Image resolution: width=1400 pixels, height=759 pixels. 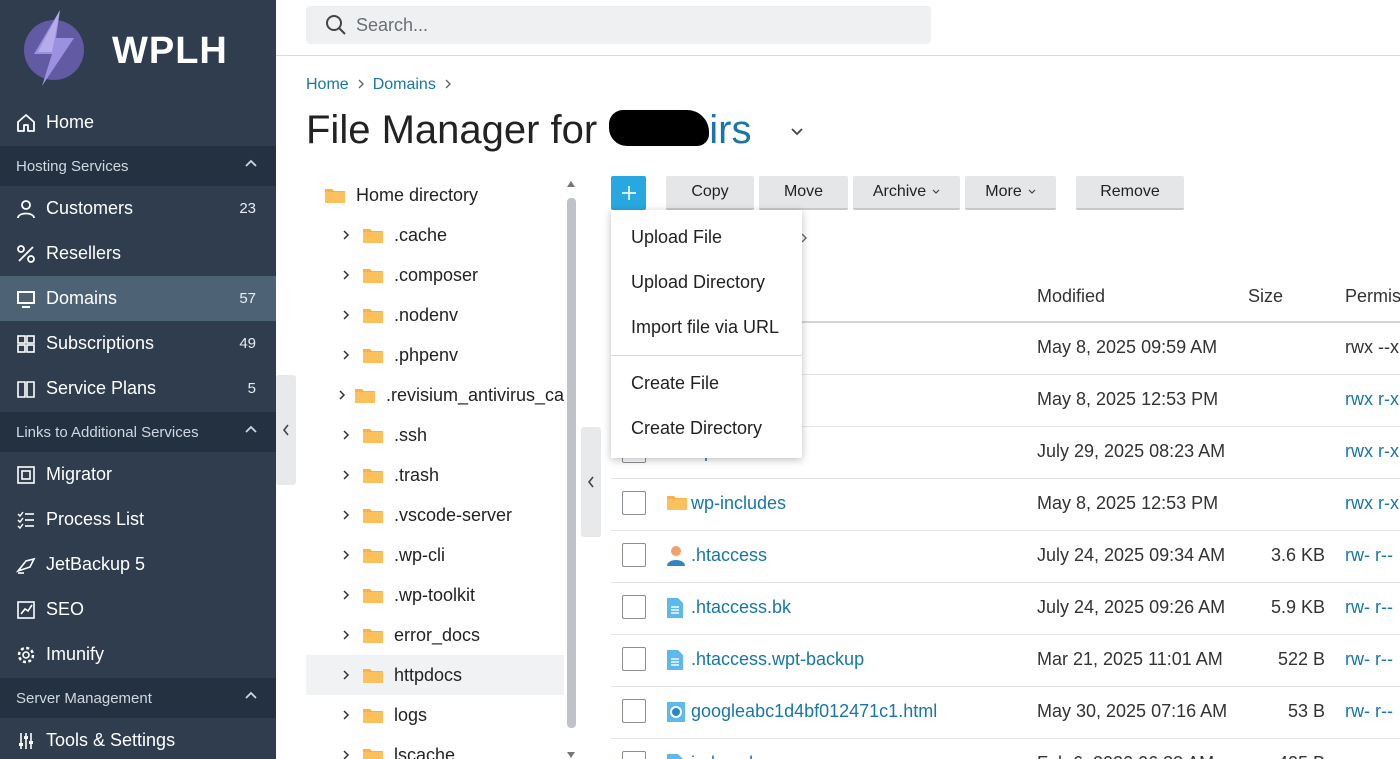 What do you see at coordinates (797, 132) in the screenshot?
I see `domain-dropdown-chevron-icon` at bounding box center [797, 132].